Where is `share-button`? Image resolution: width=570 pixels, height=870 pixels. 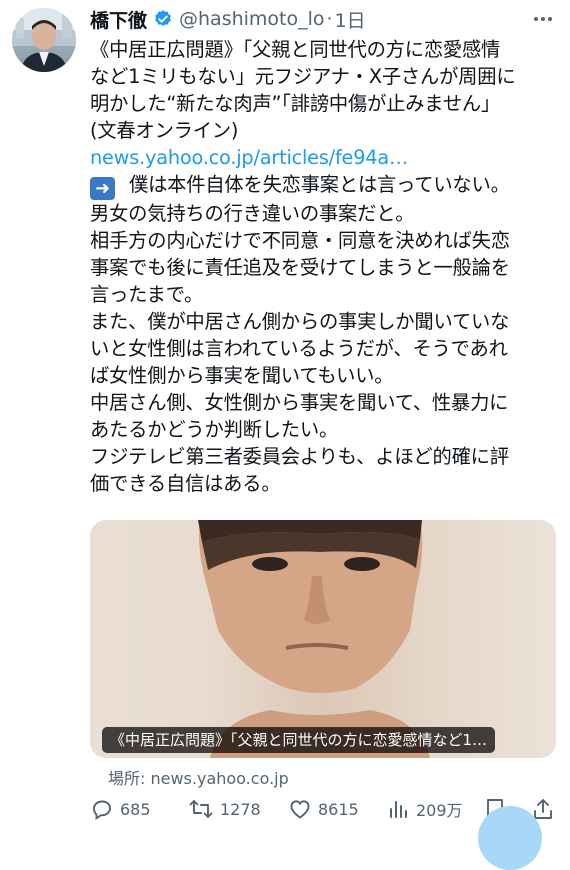
share-button is located at coordinates (543, 809).